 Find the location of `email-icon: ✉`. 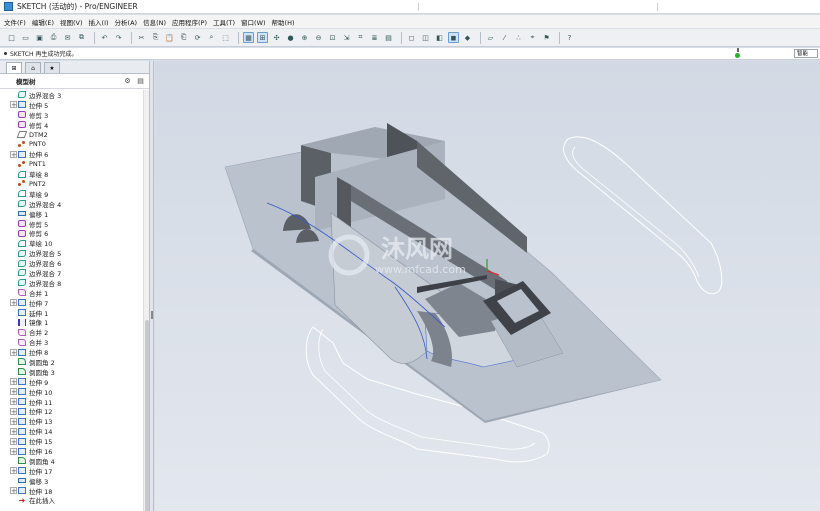

email-icon: ✉ is located at coordinates (67, 37).